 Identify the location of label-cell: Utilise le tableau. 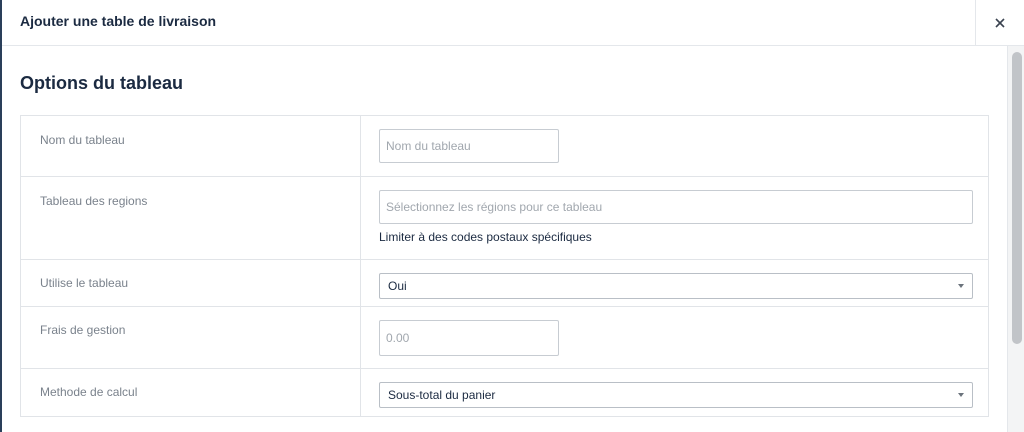
(191, 283).